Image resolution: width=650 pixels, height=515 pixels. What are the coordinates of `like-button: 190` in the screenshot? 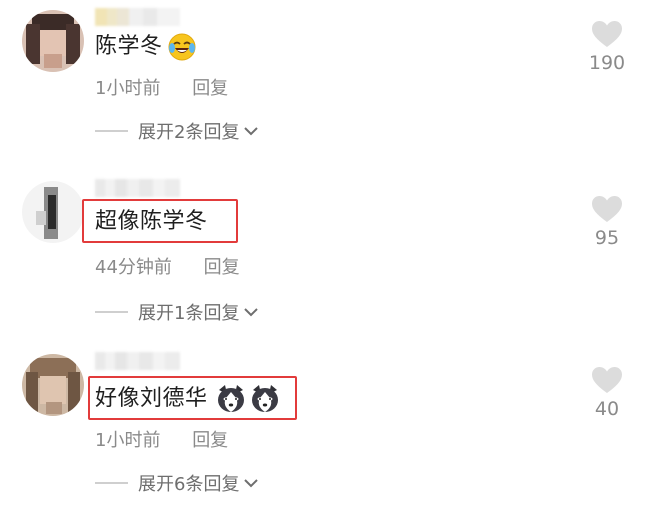 It's located at (607, 47).